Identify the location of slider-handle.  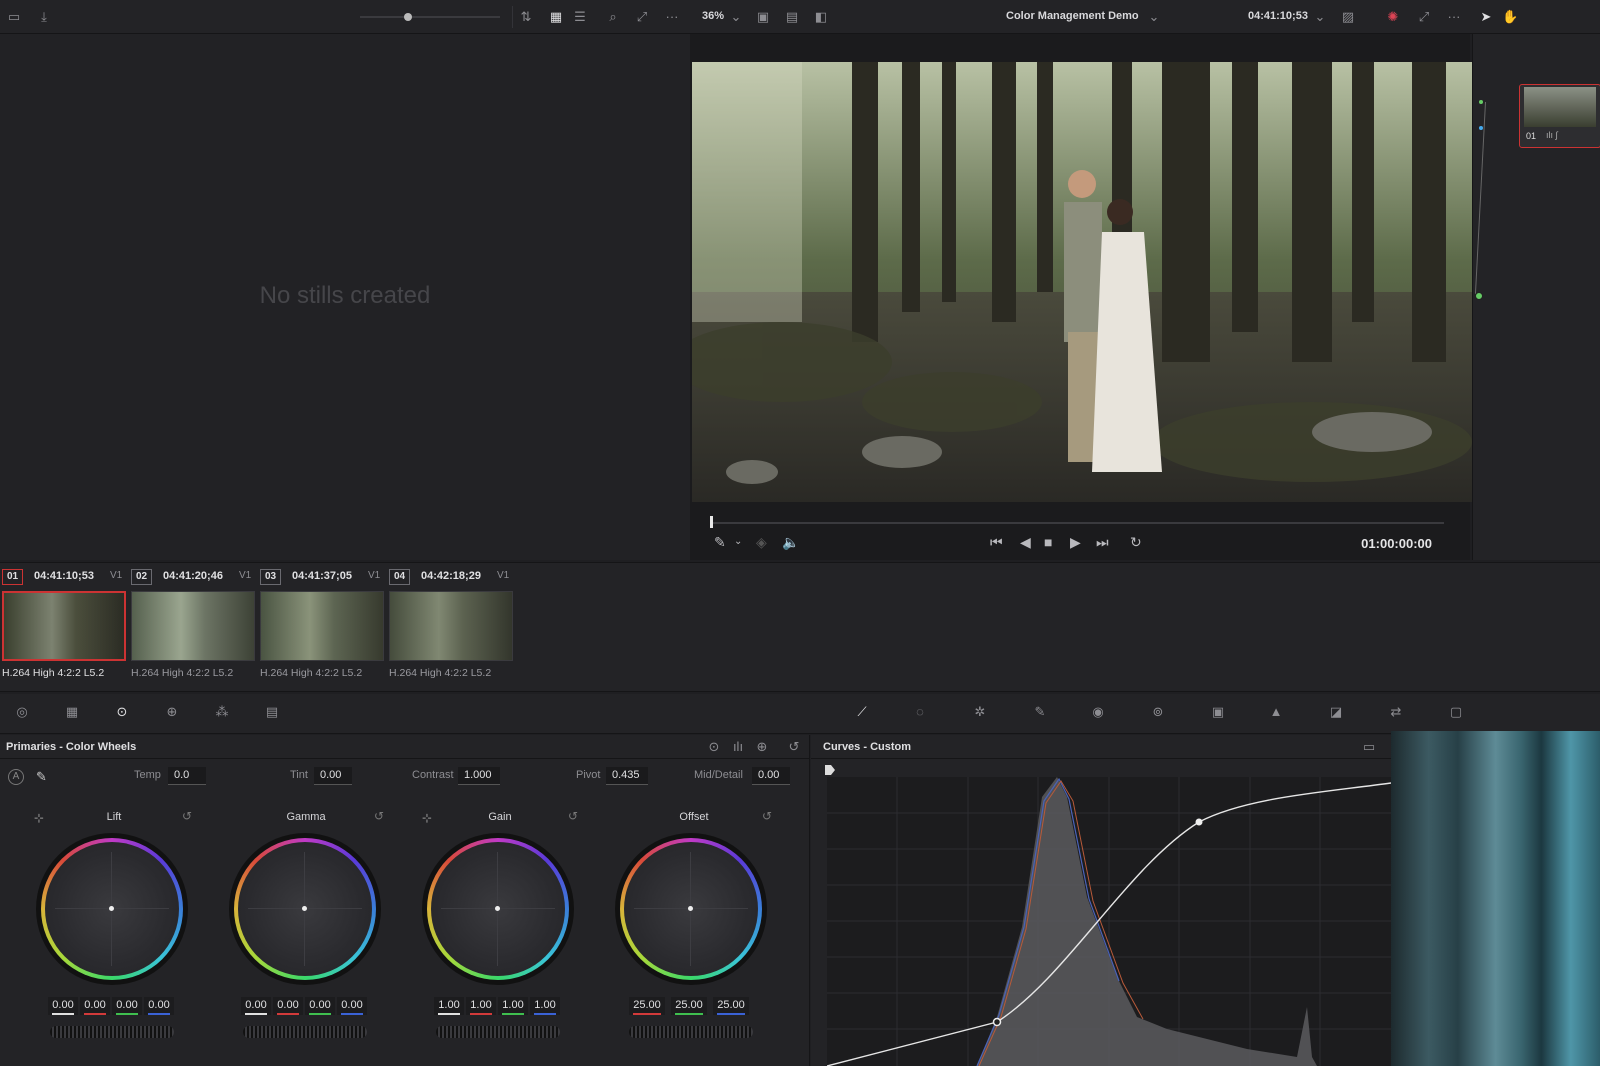
(408, 17).